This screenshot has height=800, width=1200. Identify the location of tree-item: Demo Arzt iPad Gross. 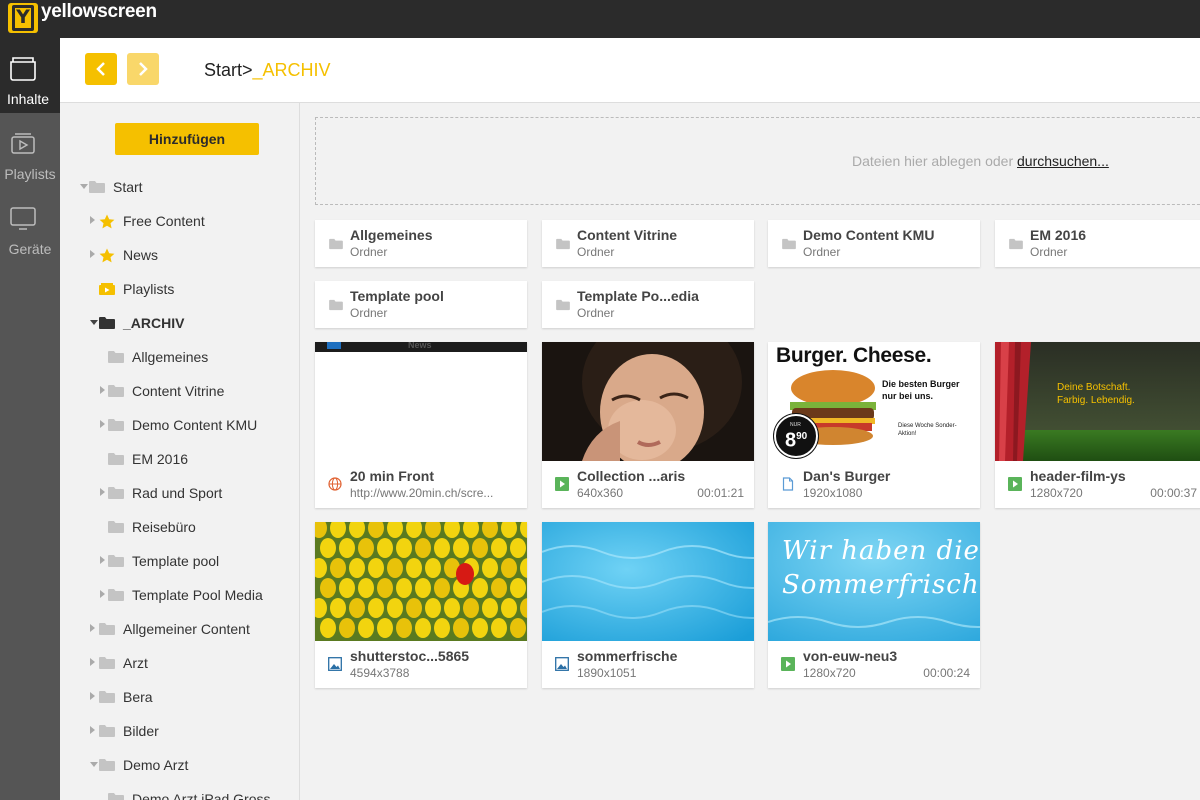
(179, 793).